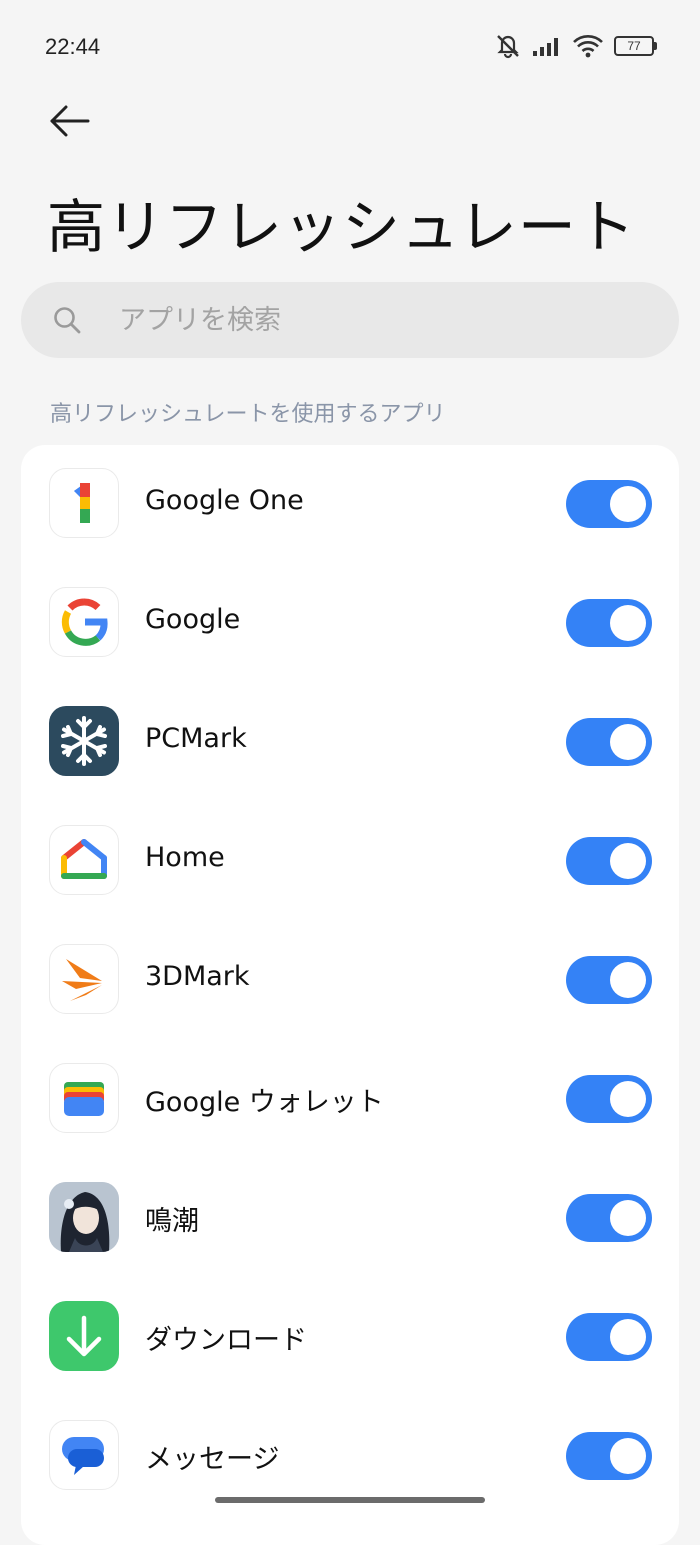 Image resolution: width=700 pixels, height=1545 pixels. What do you see at coordinates (350, 861) in the screenshot?
I see `list-item: Home` at bounding box center [350, 861].